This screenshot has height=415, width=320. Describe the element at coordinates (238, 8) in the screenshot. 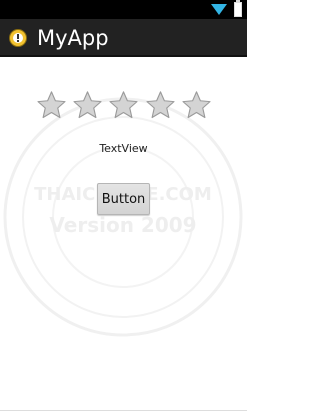

I see `battery-icon` at that location.